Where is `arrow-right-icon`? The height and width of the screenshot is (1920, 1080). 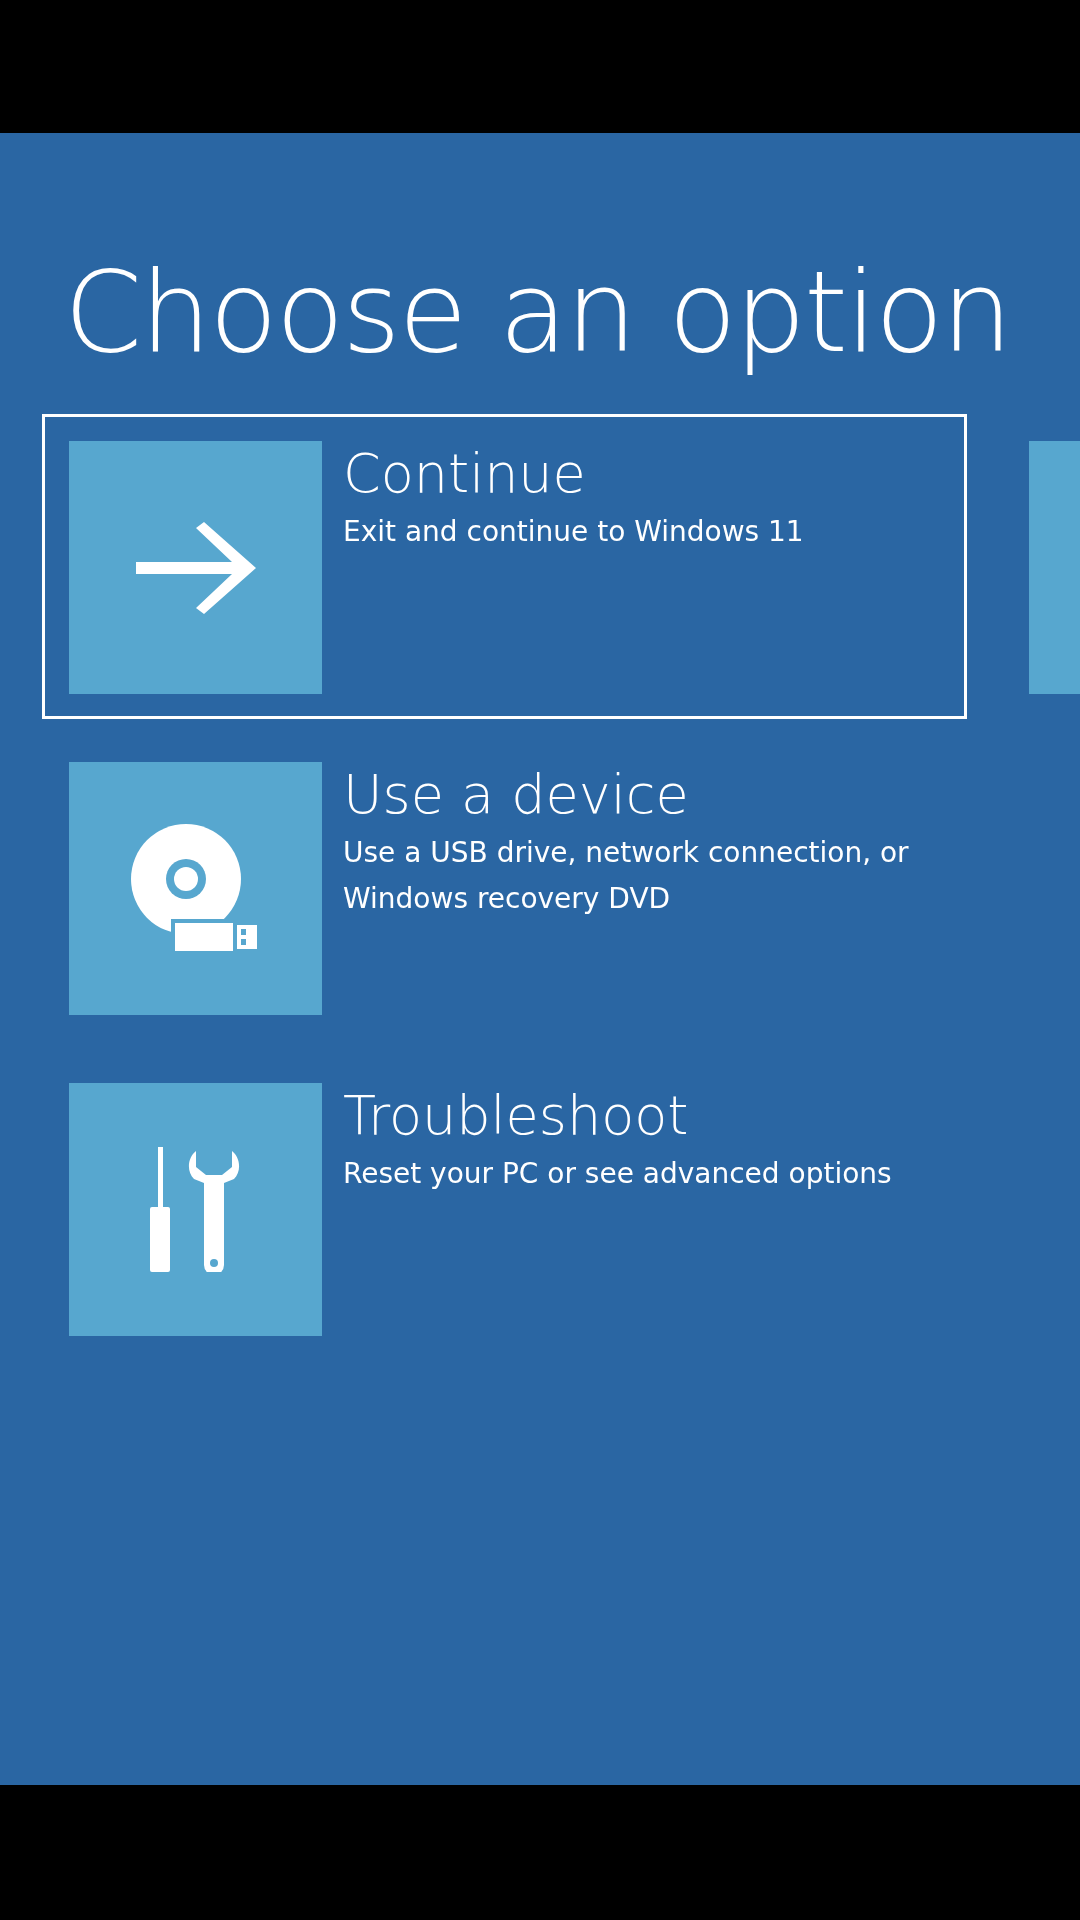
arrow-right-icon is located at coordinates (195, 567).